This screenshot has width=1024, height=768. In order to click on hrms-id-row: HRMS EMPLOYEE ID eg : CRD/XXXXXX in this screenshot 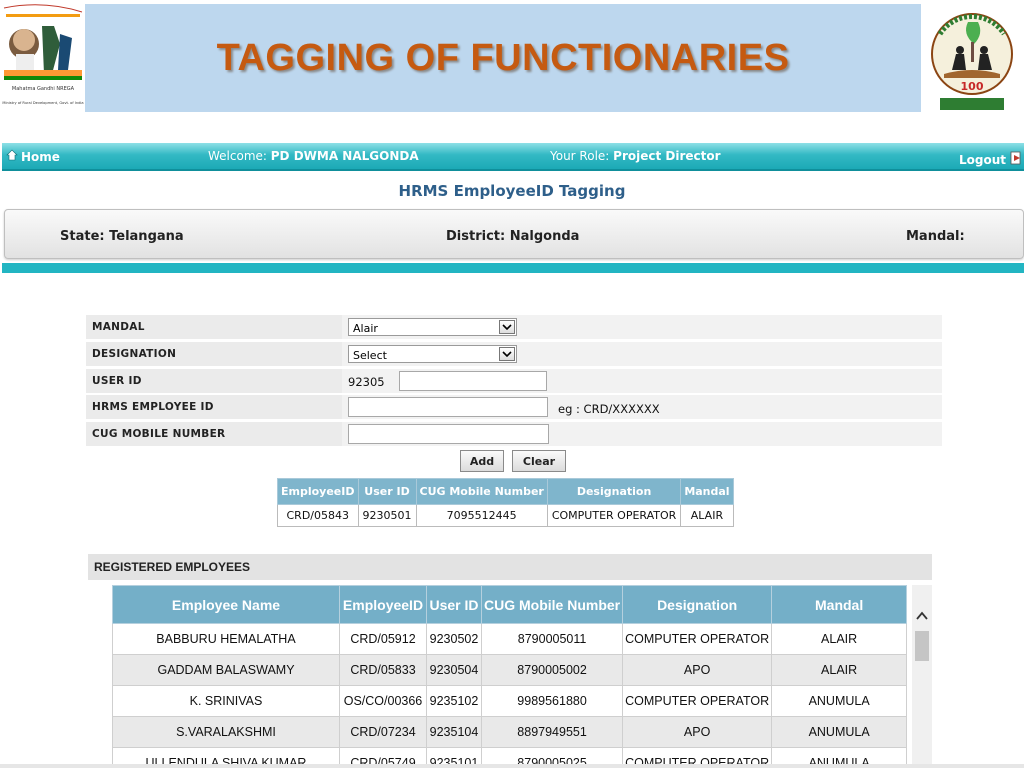, I will do `click(514, 407)`.